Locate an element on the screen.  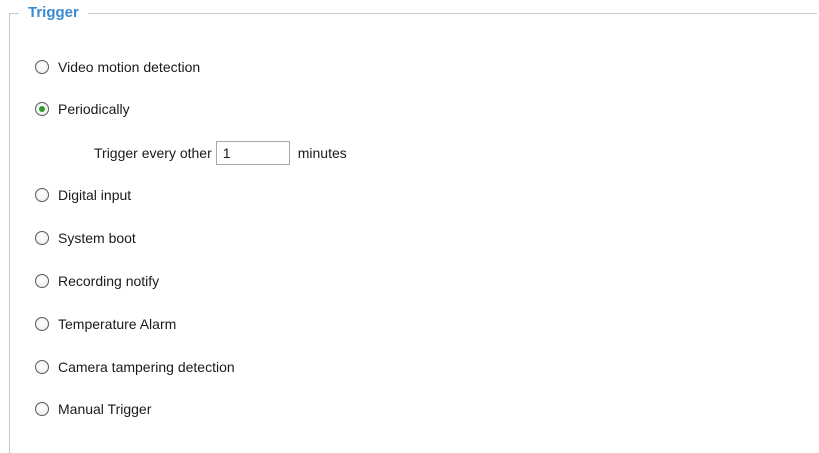
periodic-interval-row: Trigger every other minutes is located at coordinates (220, 153).